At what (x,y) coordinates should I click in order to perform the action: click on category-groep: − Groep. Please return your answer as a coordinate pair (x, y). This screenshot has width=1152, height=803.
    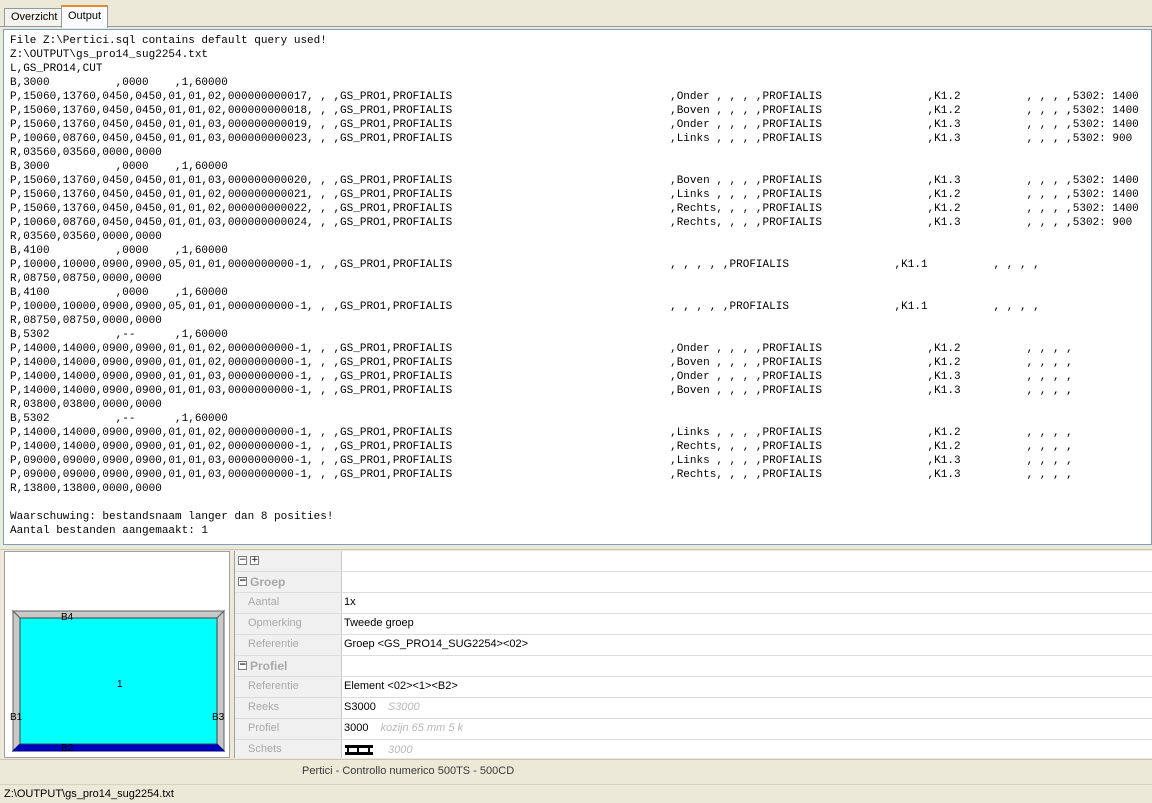
    Looking at the image, I should click on (693, 582).